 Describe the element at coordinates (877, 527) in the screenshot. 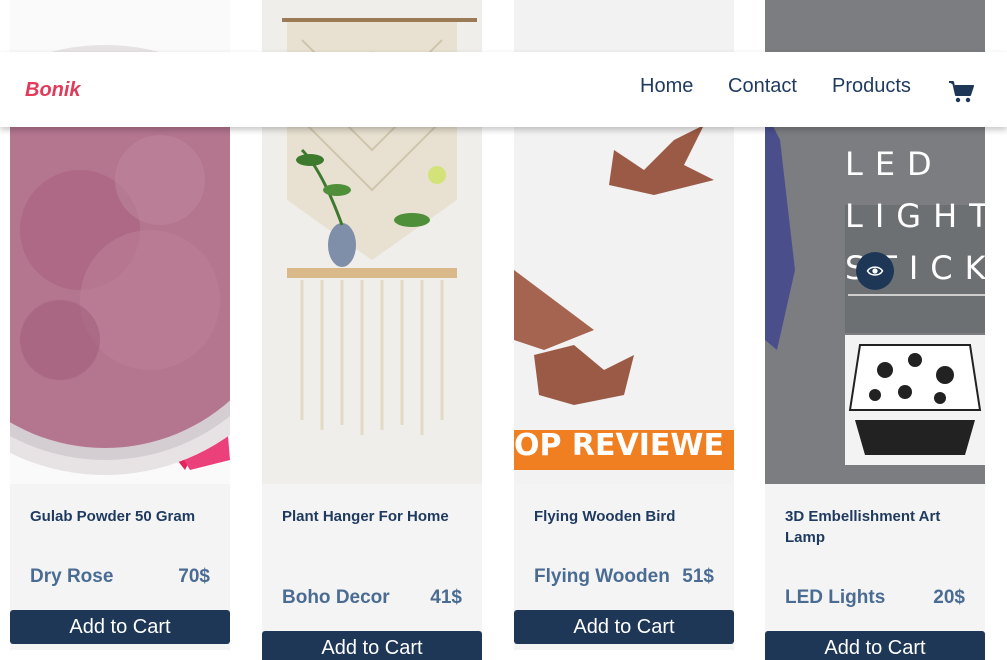

I see `product-title: 3D Embellishment Art Lamp` at that location.